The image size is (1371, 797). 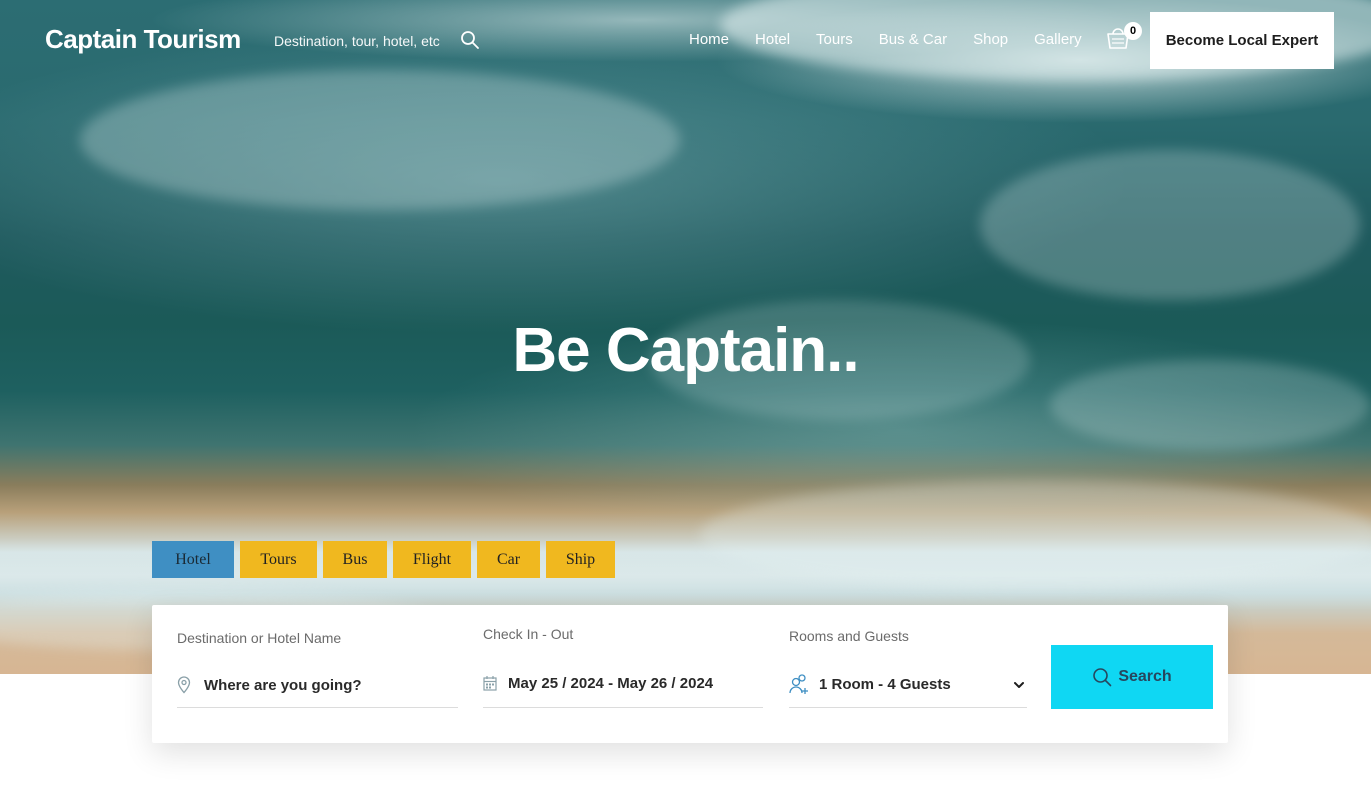 I want to click on booking-tabs: Hotel Tours Bus Flight Car Ship, so click(x=383, y=559).